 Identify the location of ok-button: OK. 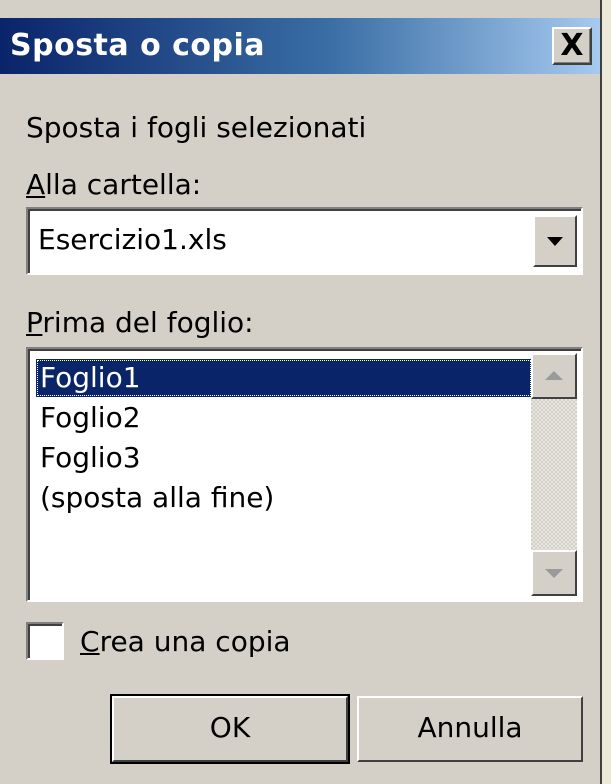
(230, 729).